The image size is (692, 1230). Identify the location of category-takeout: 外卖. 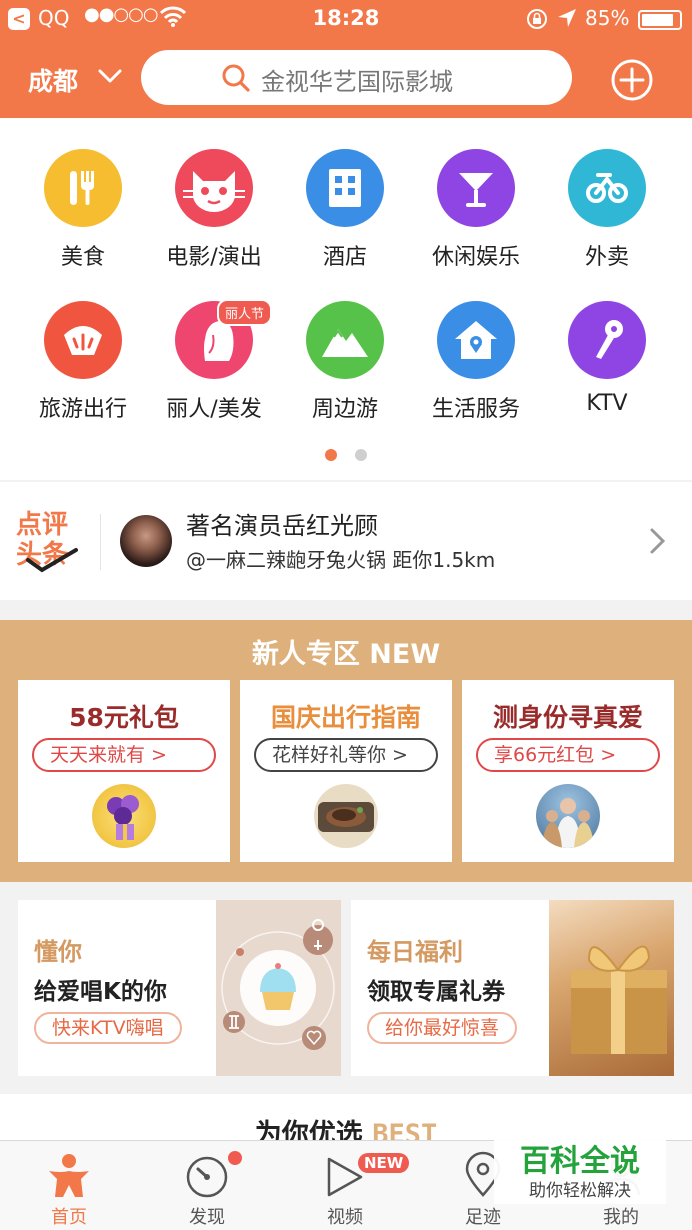
(607, 210).